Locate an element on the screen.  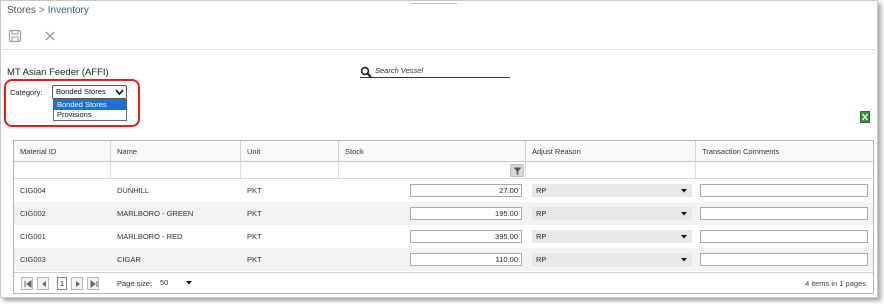
filter-row is located at coordinates (443, 170).